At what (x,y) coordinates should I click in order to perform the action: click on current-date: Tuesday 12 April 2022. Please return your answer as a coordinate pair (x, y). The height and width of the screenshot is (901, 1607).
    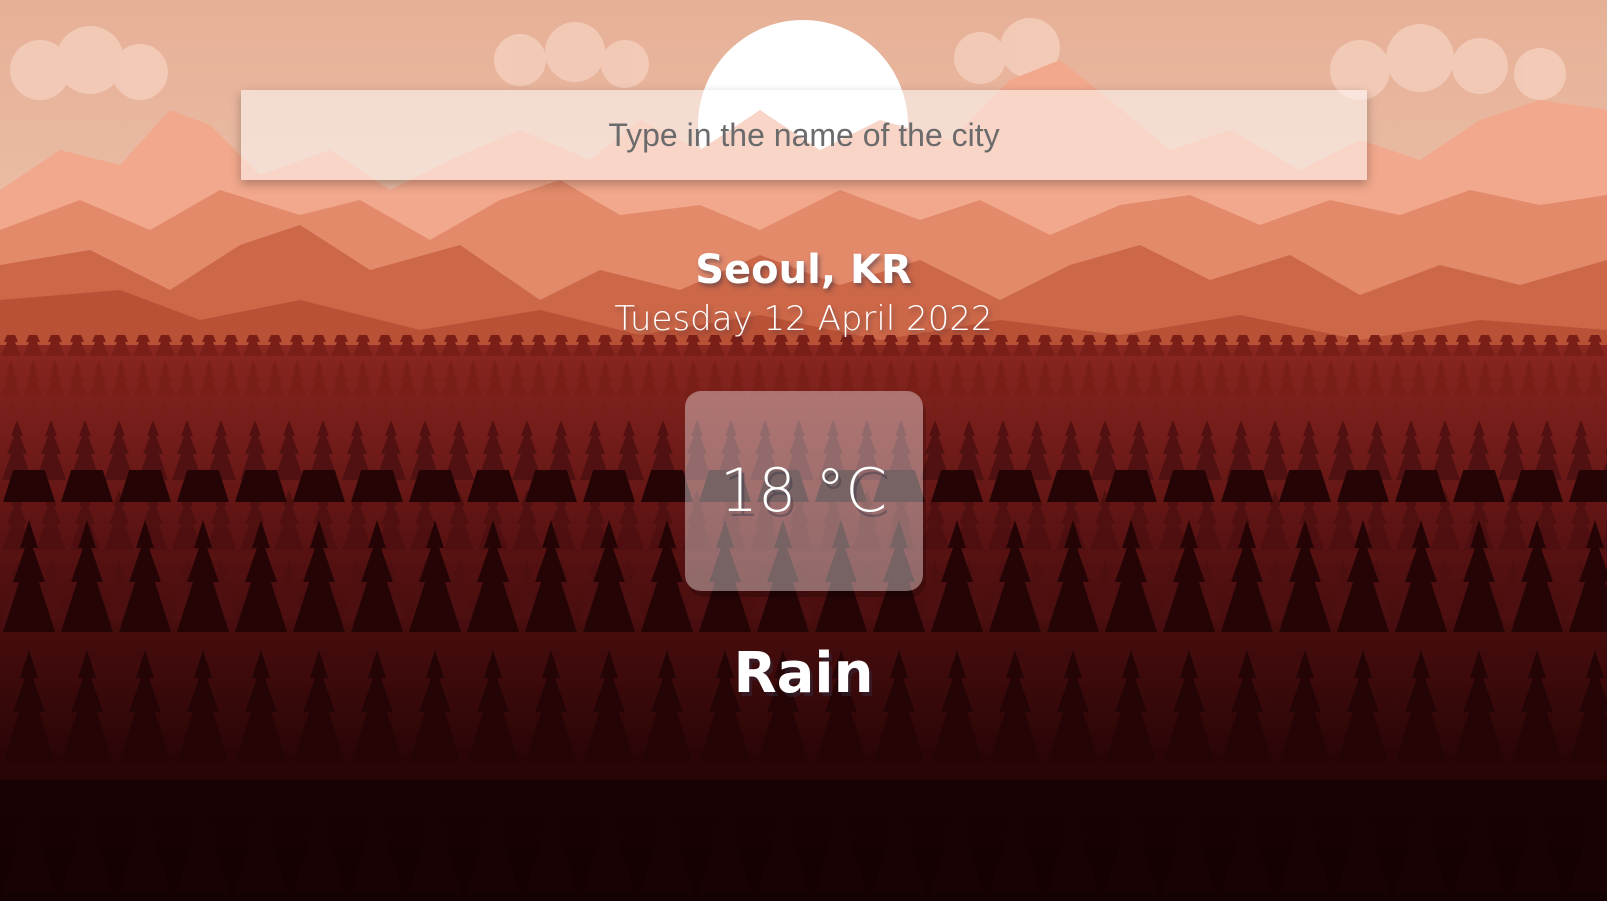
    Looking at the image, I should click on (803, 319).